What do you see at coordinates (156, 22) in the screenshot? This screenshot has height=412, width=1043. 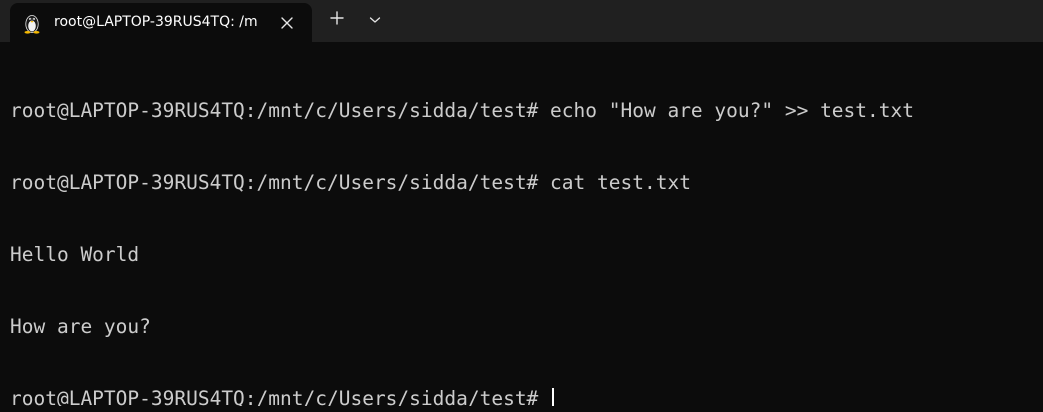 I see `tab-title: root@LAPTOP-39RUS4TQ: /m` at bounding box center [156, 22].